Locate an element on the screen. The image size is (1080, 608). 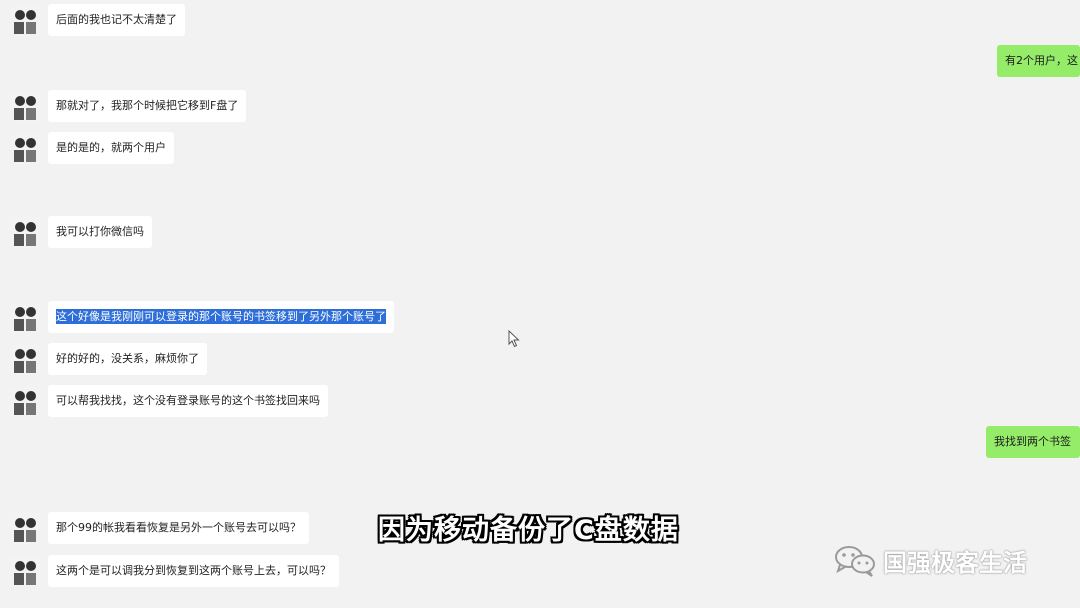
watermark: 国强极客生活 is located at coordinates (930, 560).